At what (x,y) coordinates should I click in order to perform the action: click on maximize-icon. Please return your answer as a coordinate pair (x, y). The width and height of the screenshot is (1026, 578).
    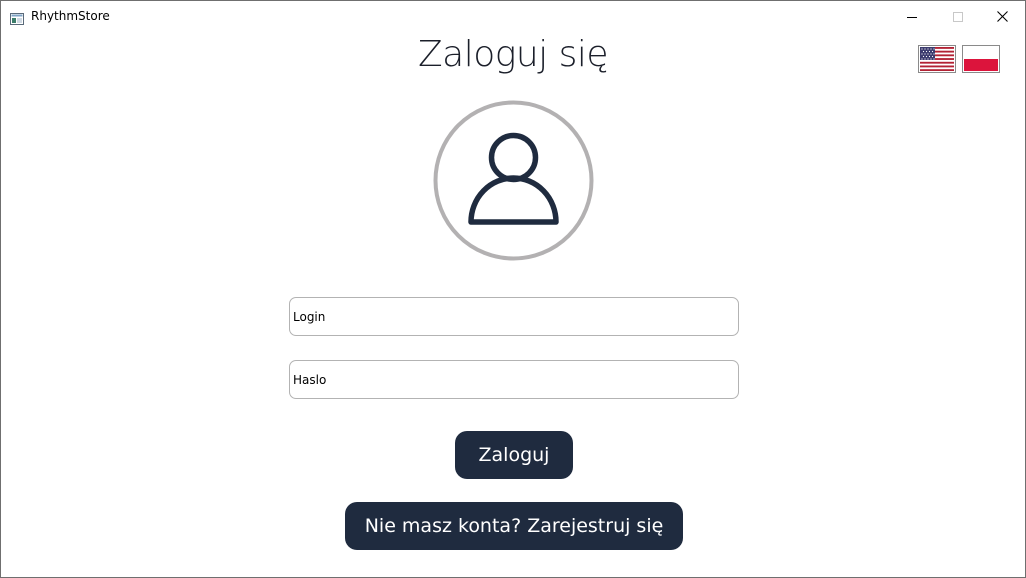
    Looking at the image, I should click on (958, 16).